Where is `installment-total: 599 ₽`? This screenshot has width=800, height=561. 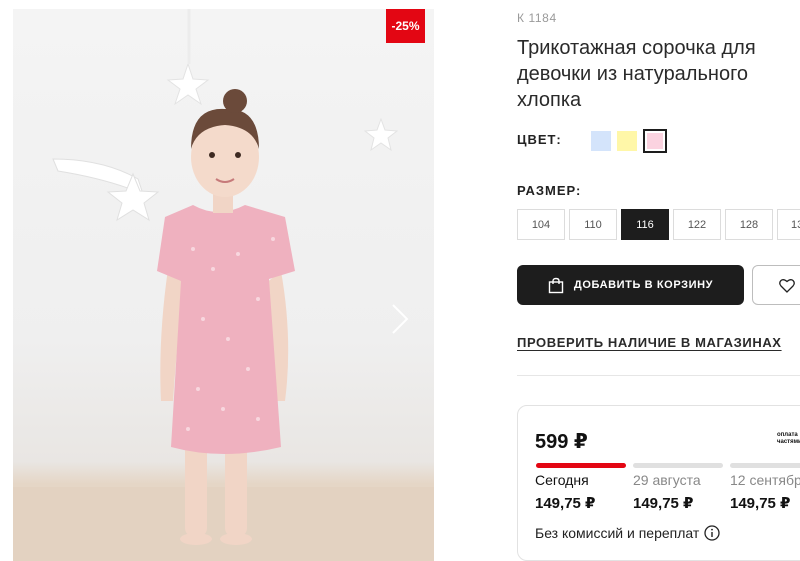 installment-total: 599 ₽ is located at coordinates (561, 442).